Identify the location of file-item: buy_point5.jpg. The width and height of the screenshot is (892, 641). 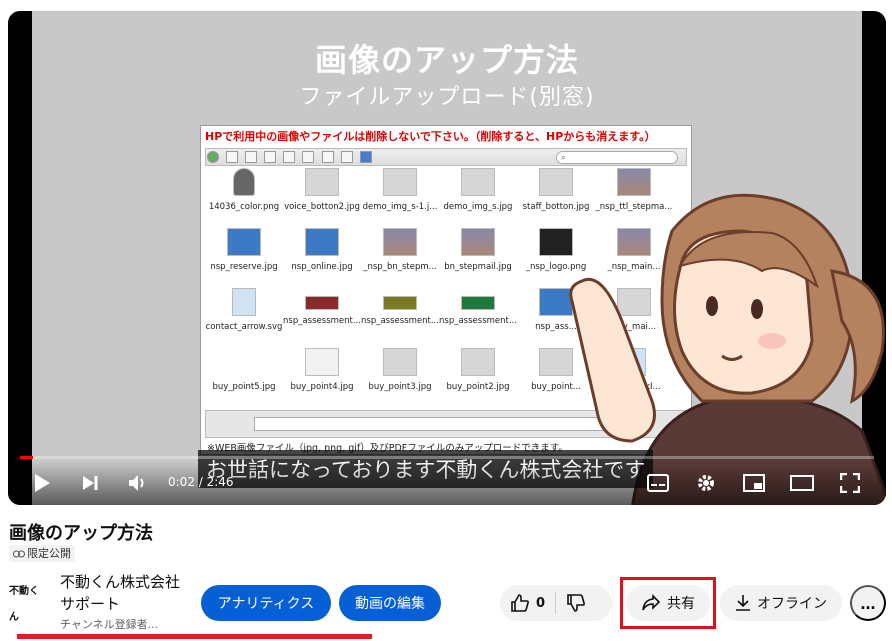
(244, 376).